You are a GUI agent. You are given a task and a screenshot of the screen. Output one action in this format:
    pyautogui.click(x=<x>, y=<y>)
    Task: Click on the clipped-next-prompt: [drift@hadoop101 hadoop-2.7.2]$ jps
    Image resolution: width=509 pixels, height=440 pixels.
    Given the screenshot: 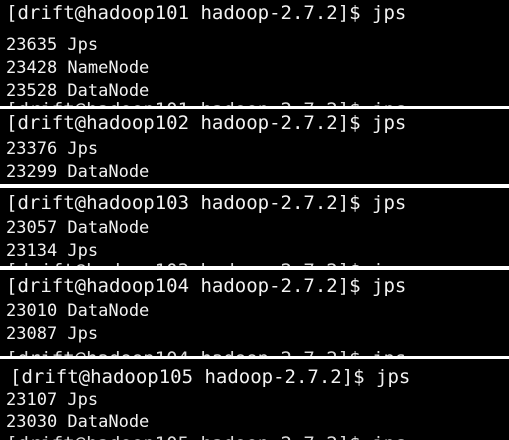 What is the action you would take?
    pyautogui.click(x=206, y=103)
    